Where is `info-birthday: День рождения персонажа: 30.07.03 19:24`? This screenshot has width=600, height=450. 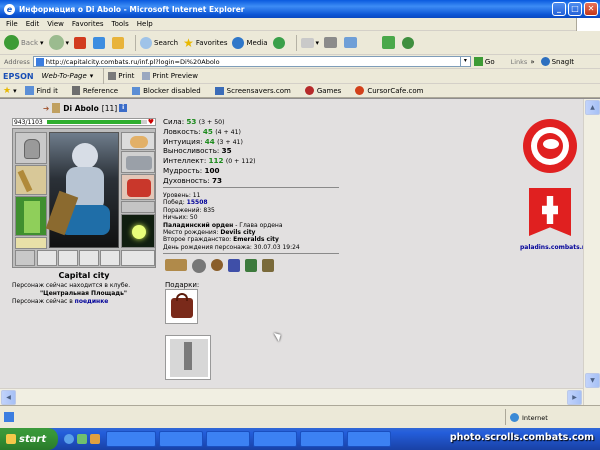 info-birthday: День рождения персонажа: 30.07.03 19:24 is located at coordinates (231, 247).